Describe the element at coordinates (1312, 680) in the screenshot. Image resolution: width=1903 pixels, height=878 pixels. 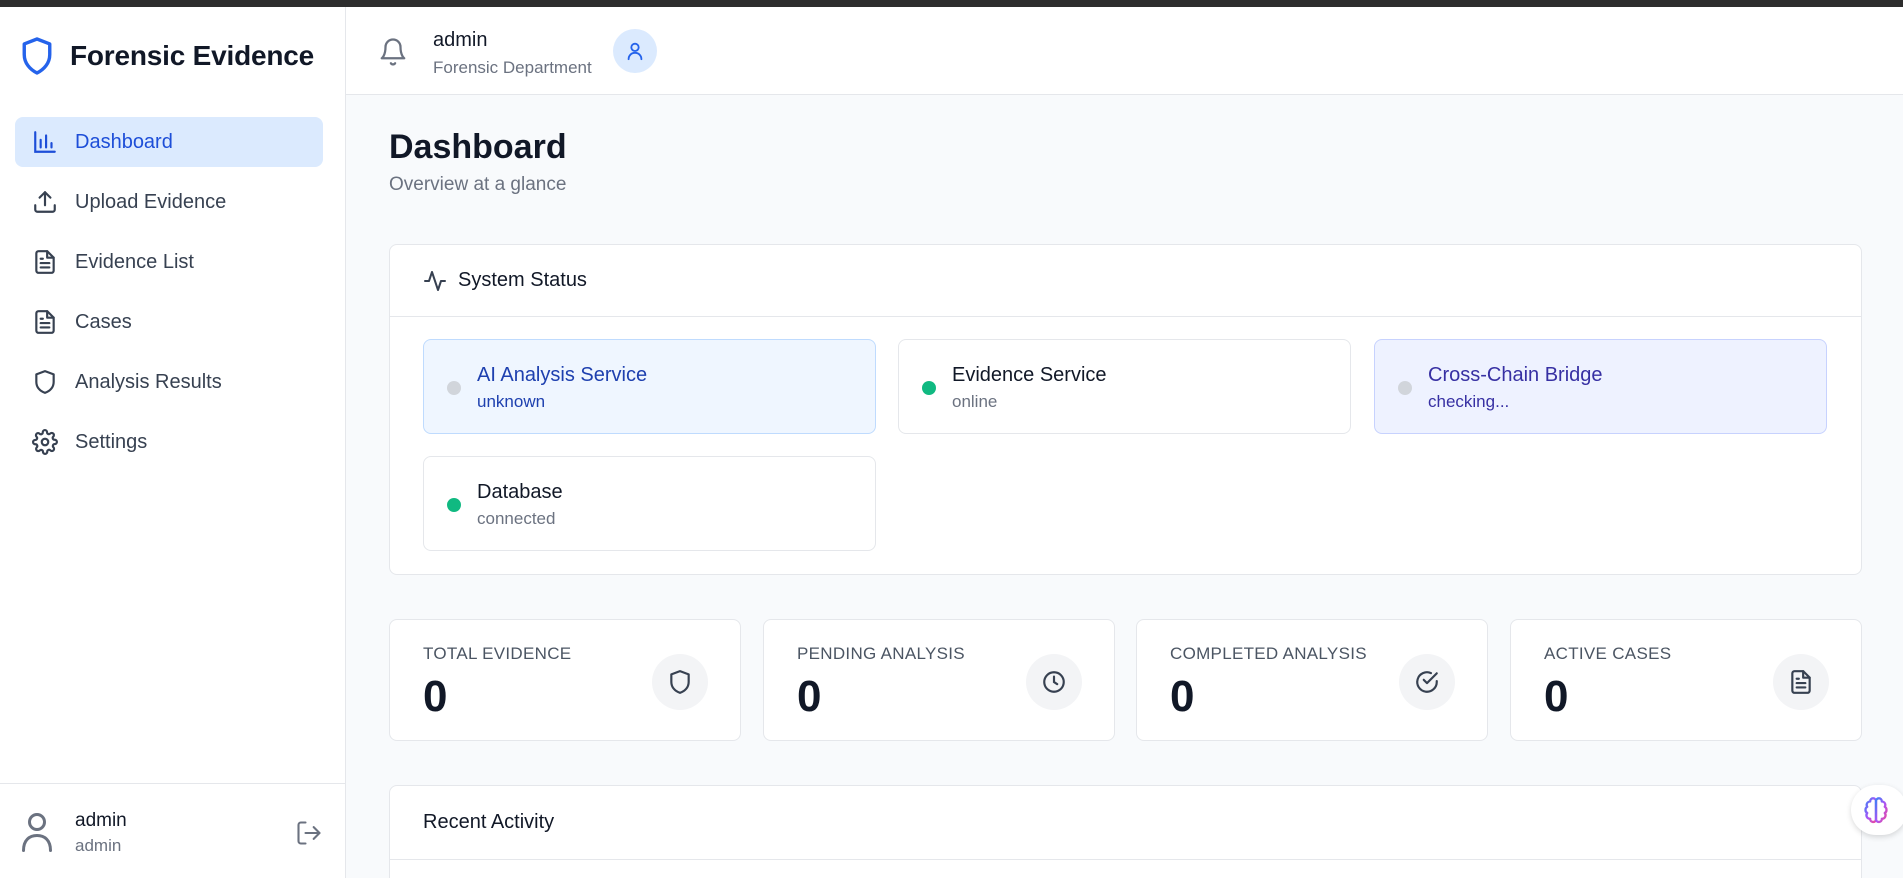
I see `stat-completed-analysis: COMPLETED ANALYSIS 0` at that location.